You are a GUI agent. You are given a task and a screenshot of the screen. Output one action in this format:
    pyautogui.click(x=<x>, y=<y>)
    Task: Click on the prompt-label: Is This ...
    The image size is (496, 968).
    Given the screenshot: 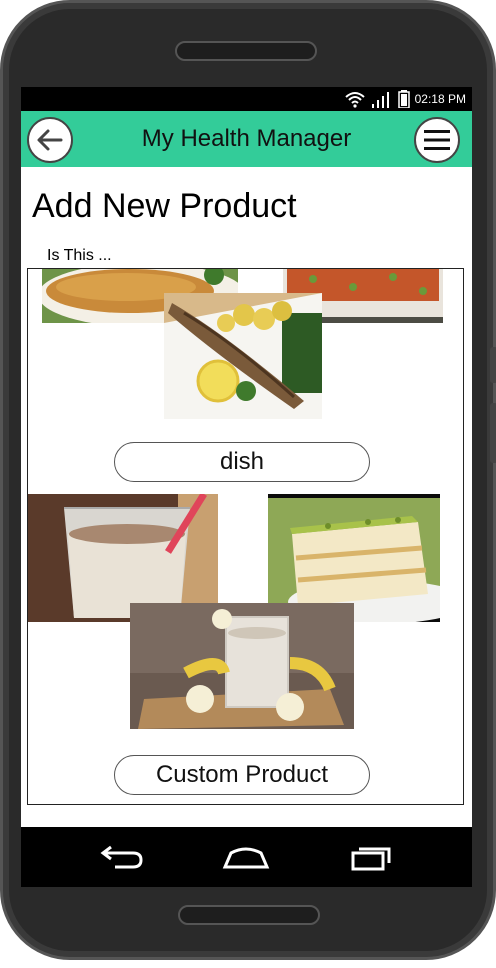 What is the action you would take?
    pyautogui.click(x=79, y=255)
    